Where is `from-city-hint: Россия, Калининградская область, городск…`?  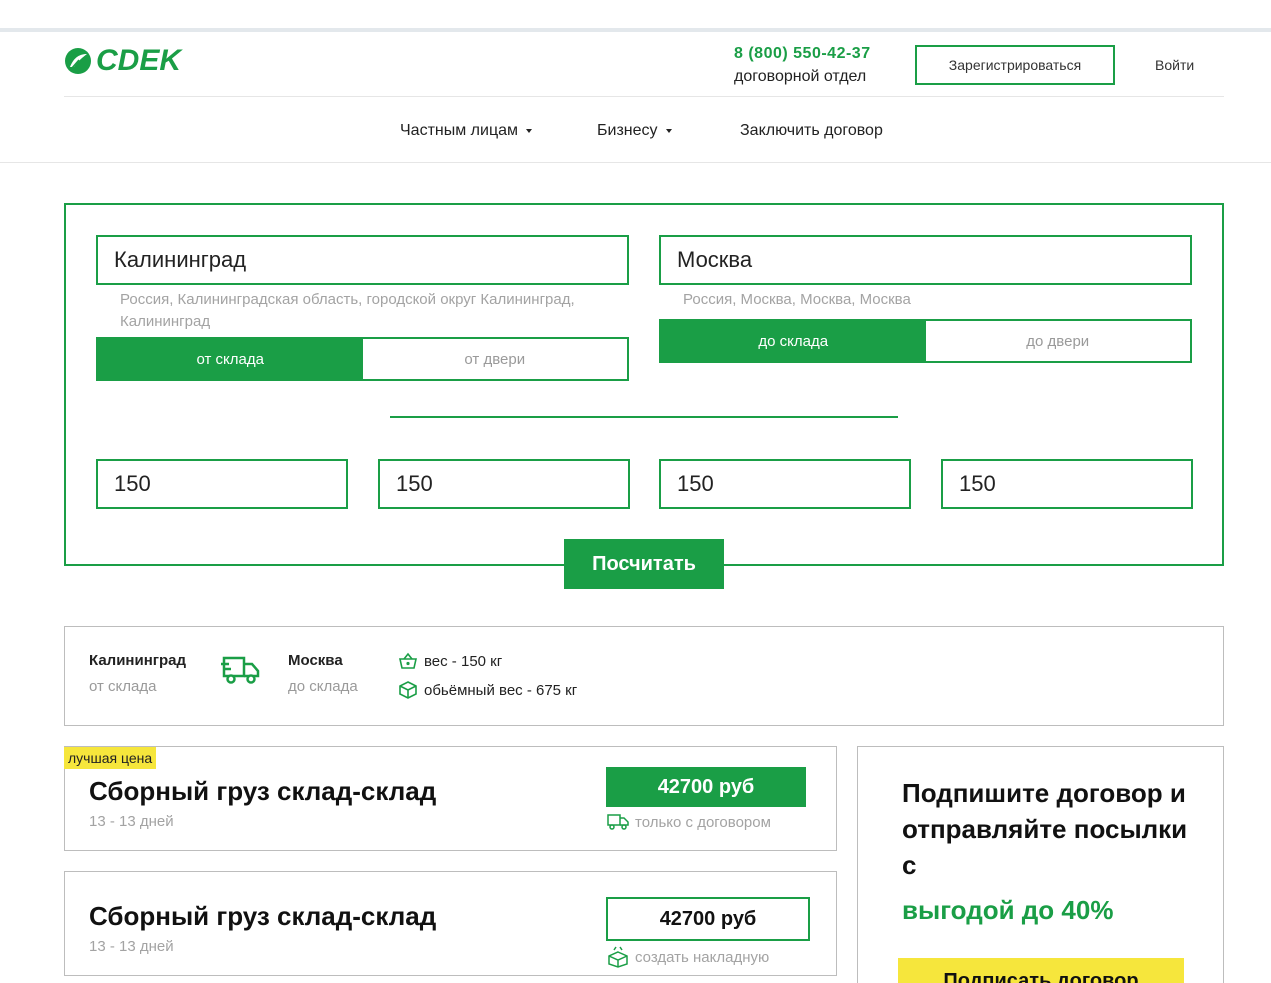 from-city-hint: Россия, Калининградская область, городск… is located at coordinates (347, 310).